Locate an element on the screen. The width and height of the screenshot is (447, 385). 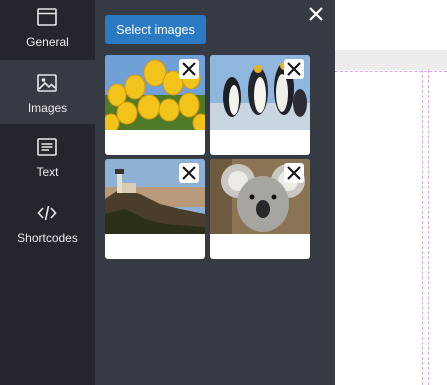
close-icon is located at coordinates (316, 14).